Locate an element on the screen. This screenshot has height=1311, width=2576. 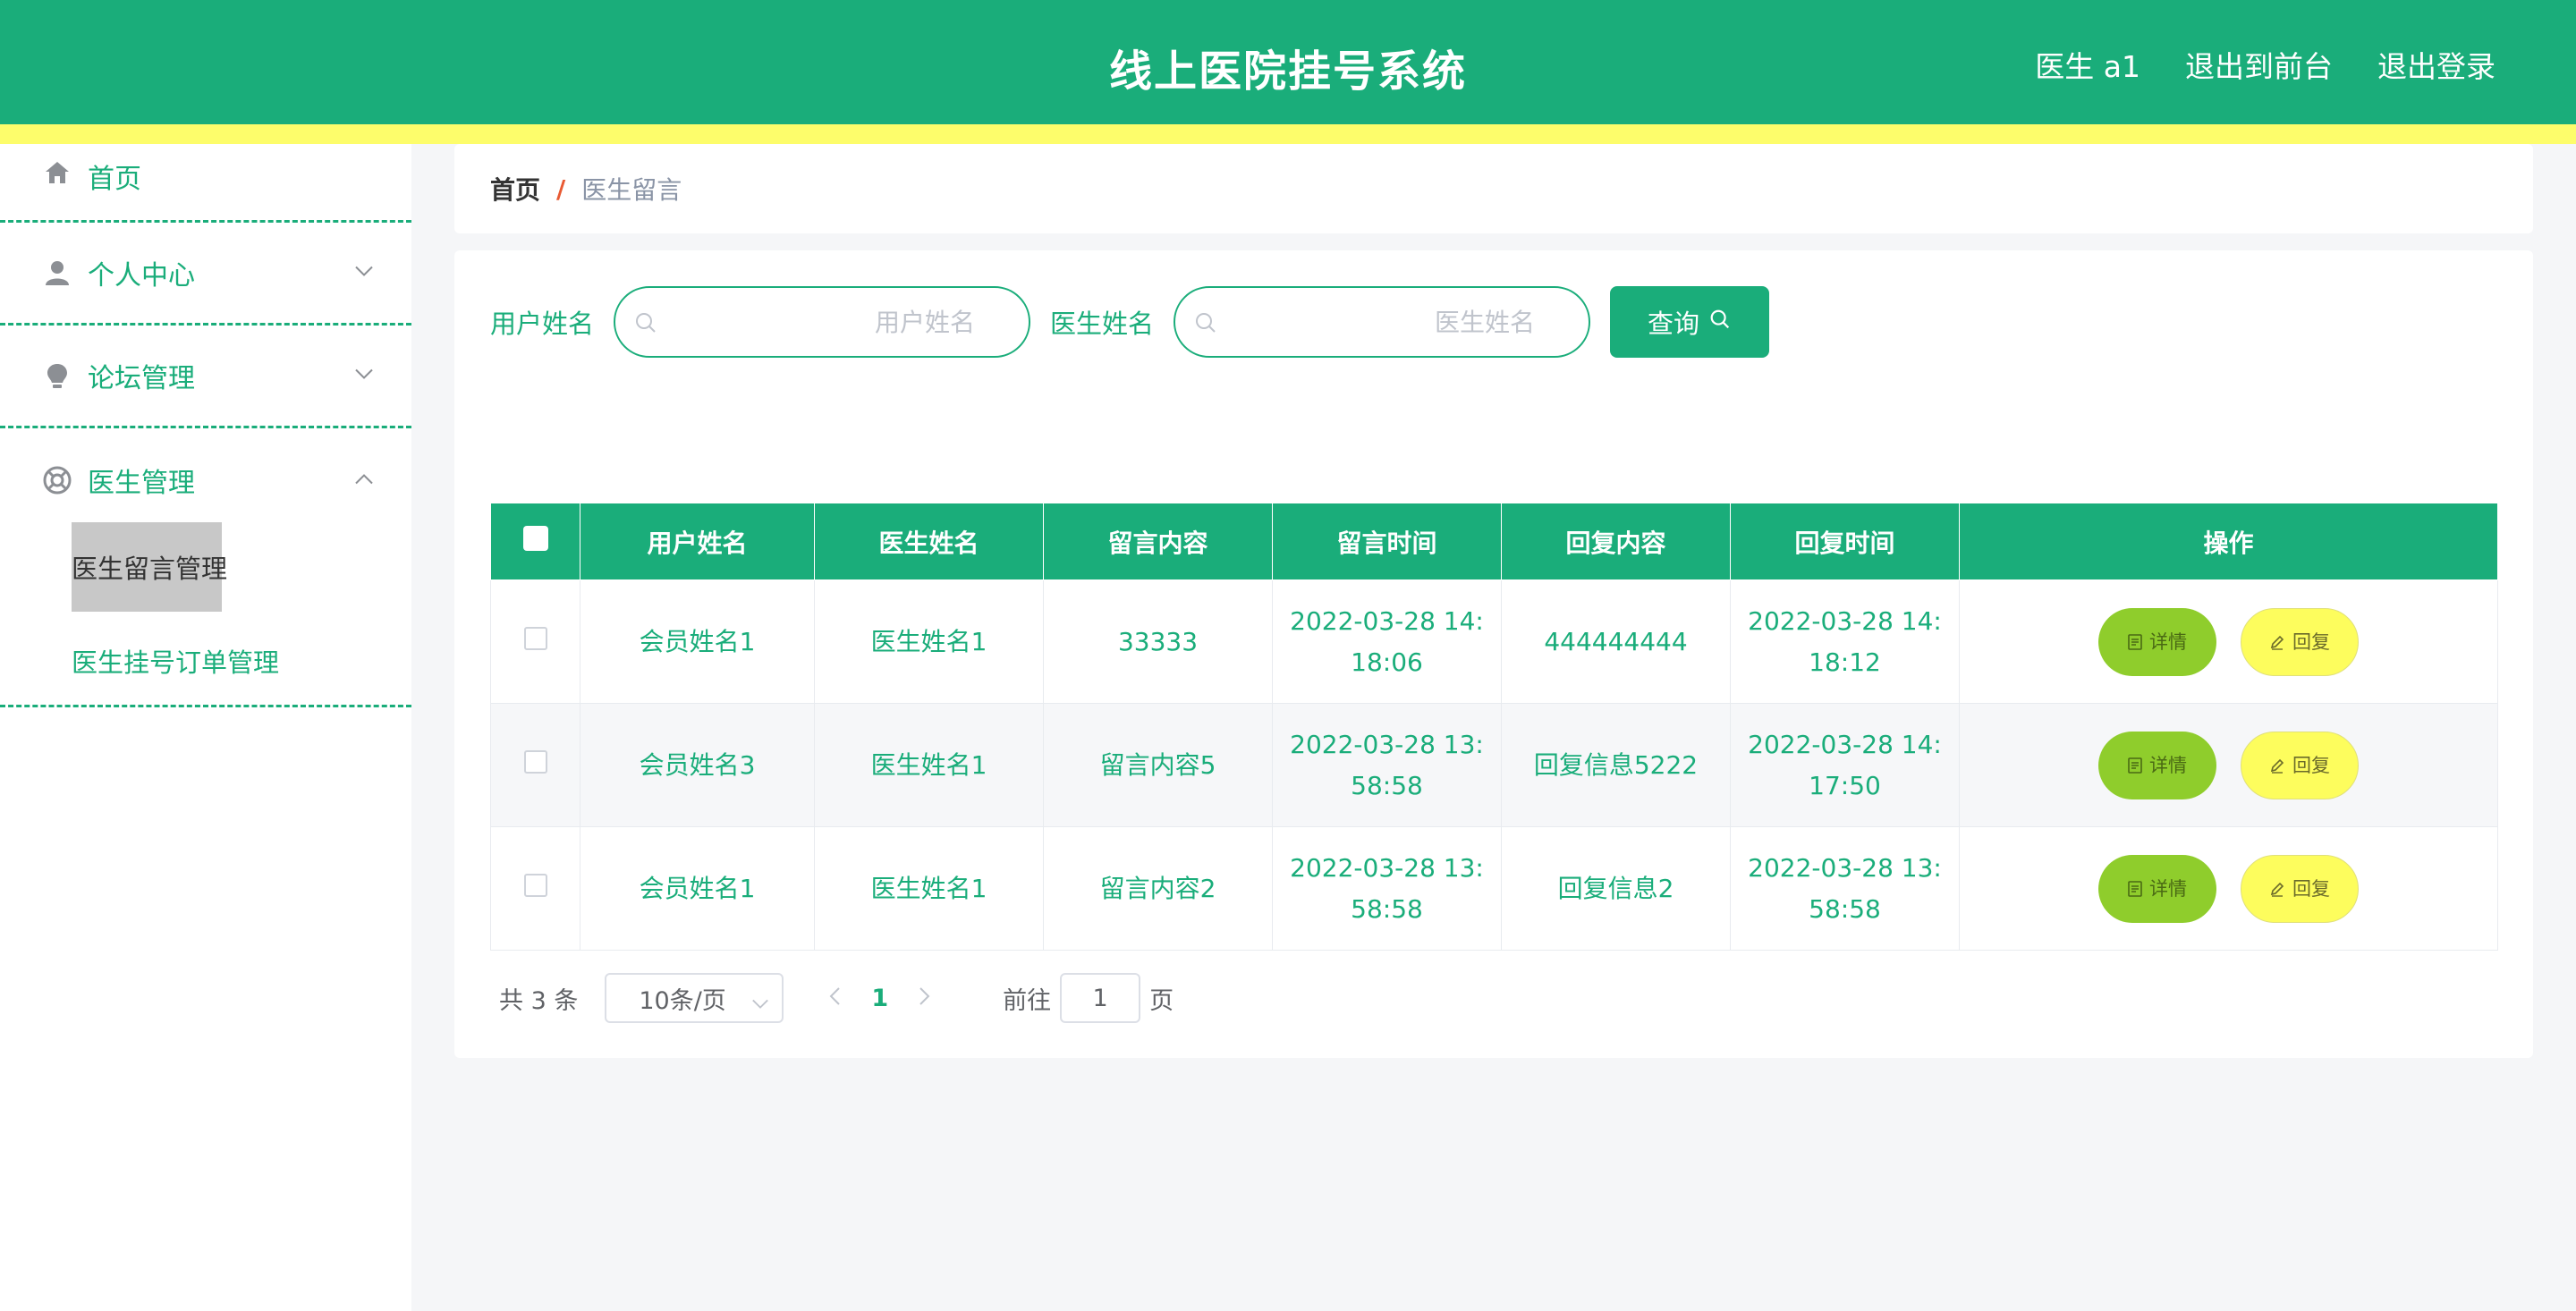
goto-page-input is located at coordinates (1100, 998).